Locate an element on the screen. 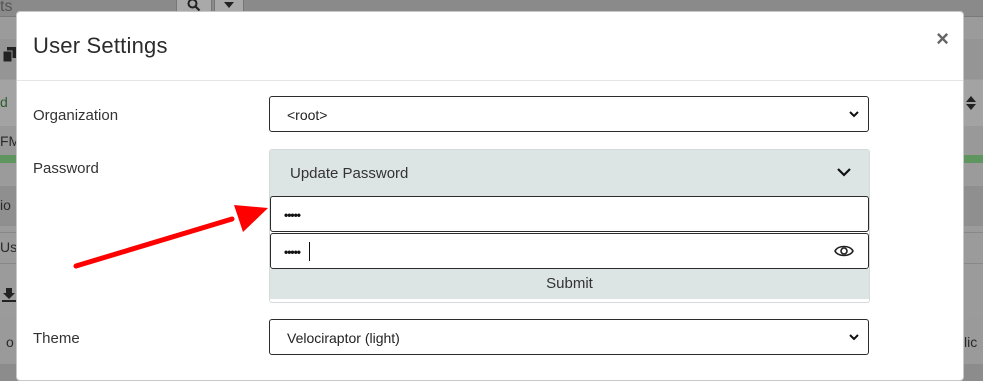 The height and width of the screenshot is (381, 983). confirm-password-value: ••••• is located at coordinates (292, 252).